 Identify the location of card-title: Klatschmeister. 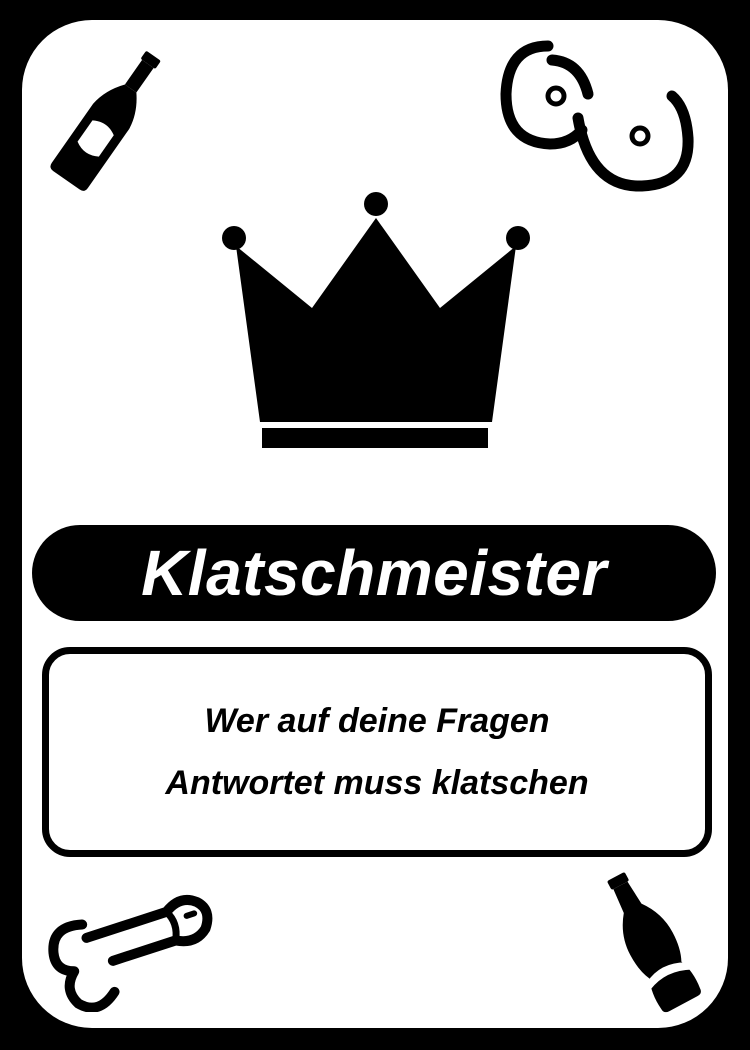
(374, 573).